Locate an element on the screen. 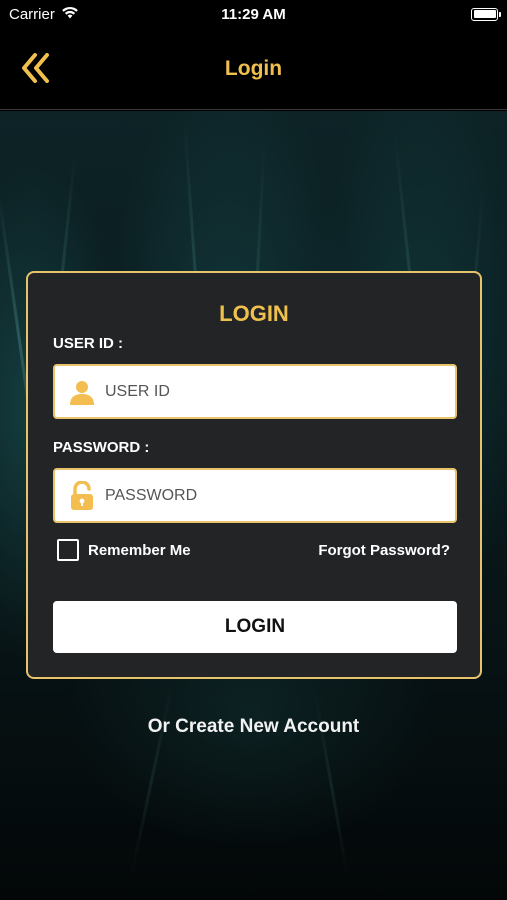  remember-me-checkbox is located at coordinates (68, 550).